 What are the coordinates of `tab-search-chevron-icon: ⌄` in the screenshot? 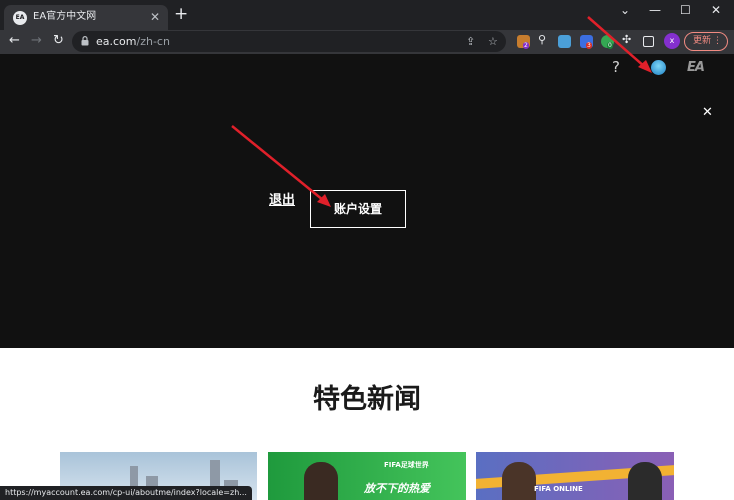 It's located at (625, 10).